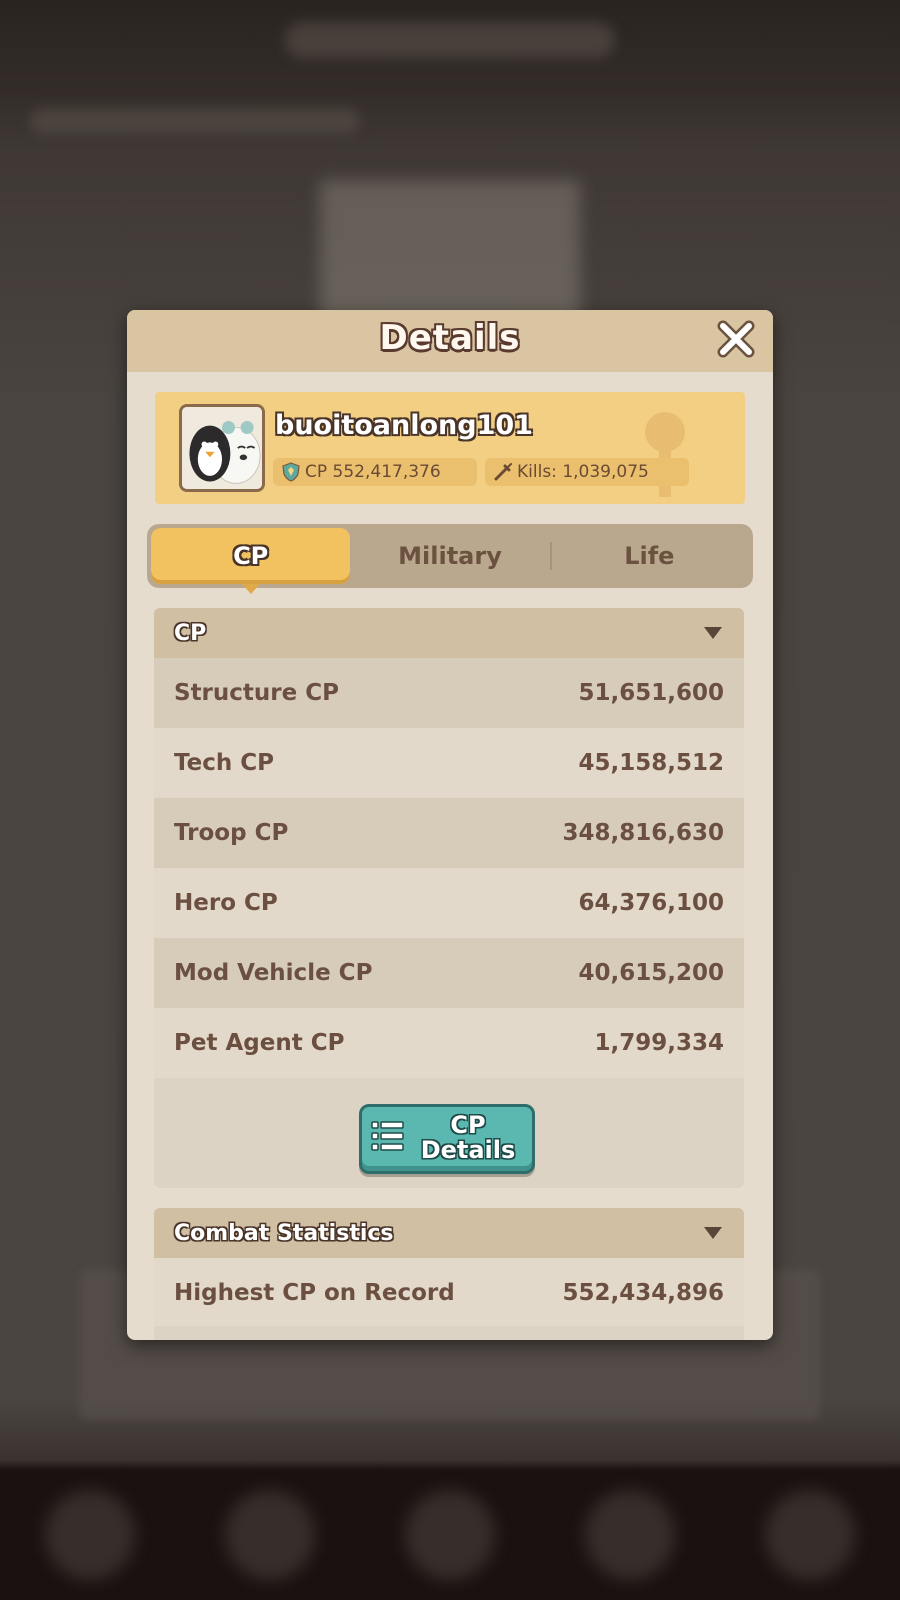 This screenshot has height=1600, width=900. I want to click on row-value: 51,651,600, so click(651, 693).